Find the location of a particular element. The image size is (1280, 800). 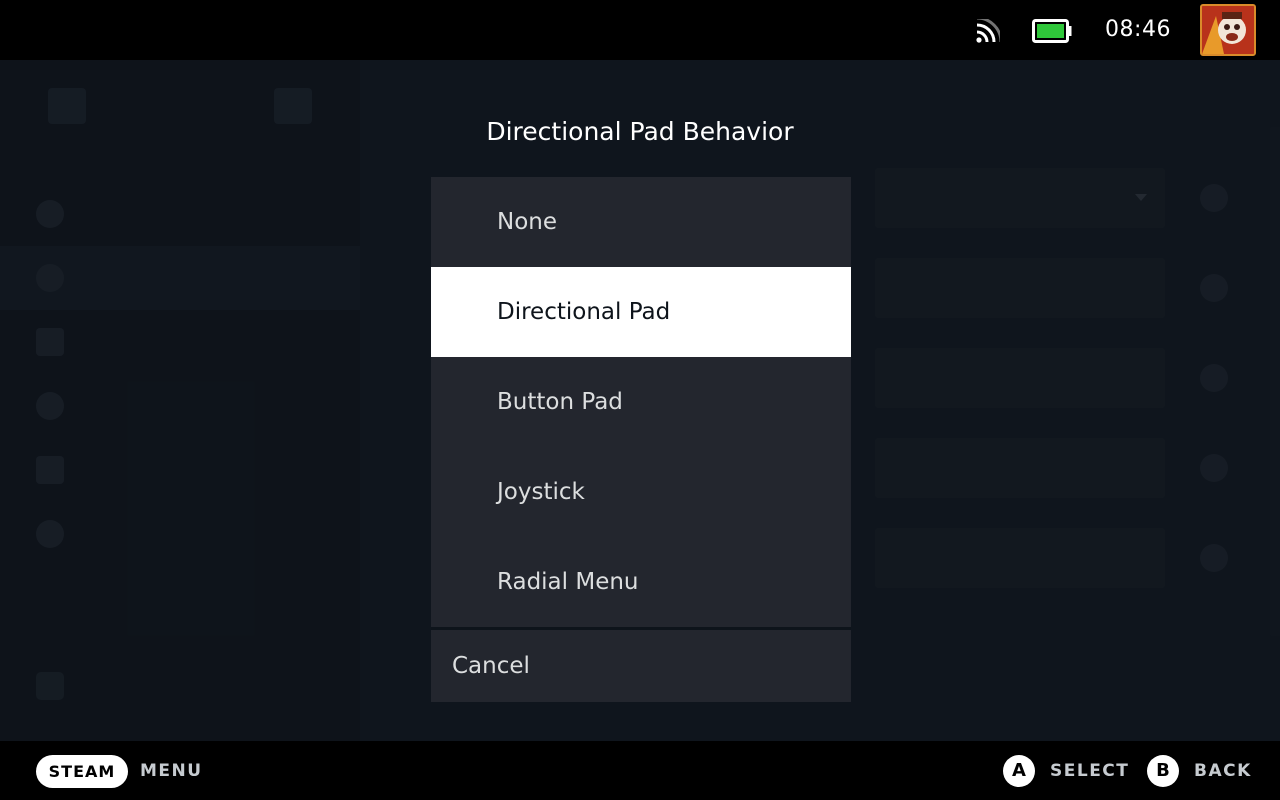

b-button-icon: B is located at coordinates (1163, 771).